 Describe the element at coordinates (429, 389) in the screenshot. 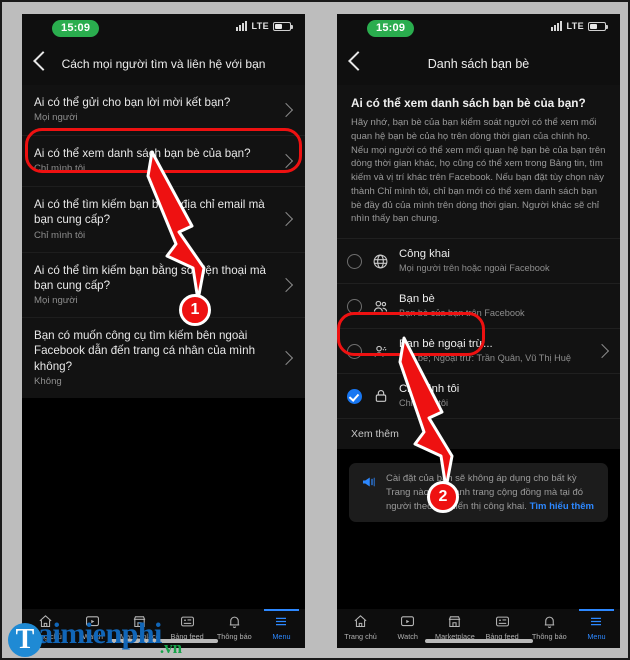

I see `option-label: Chỉ mình tôi` at that location.